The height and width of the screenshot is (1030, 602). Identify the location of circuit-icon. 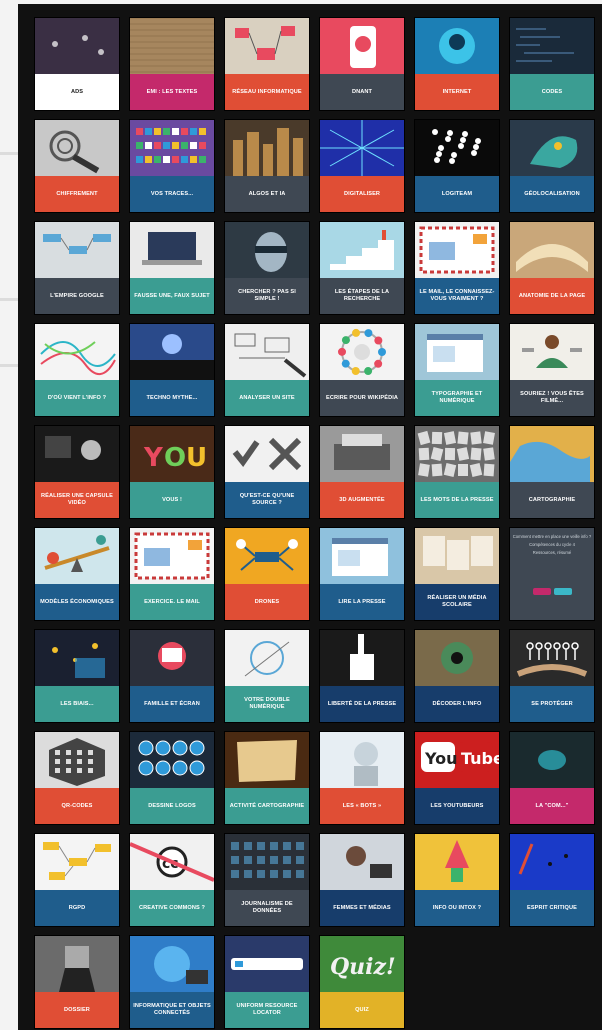
(362, 148).